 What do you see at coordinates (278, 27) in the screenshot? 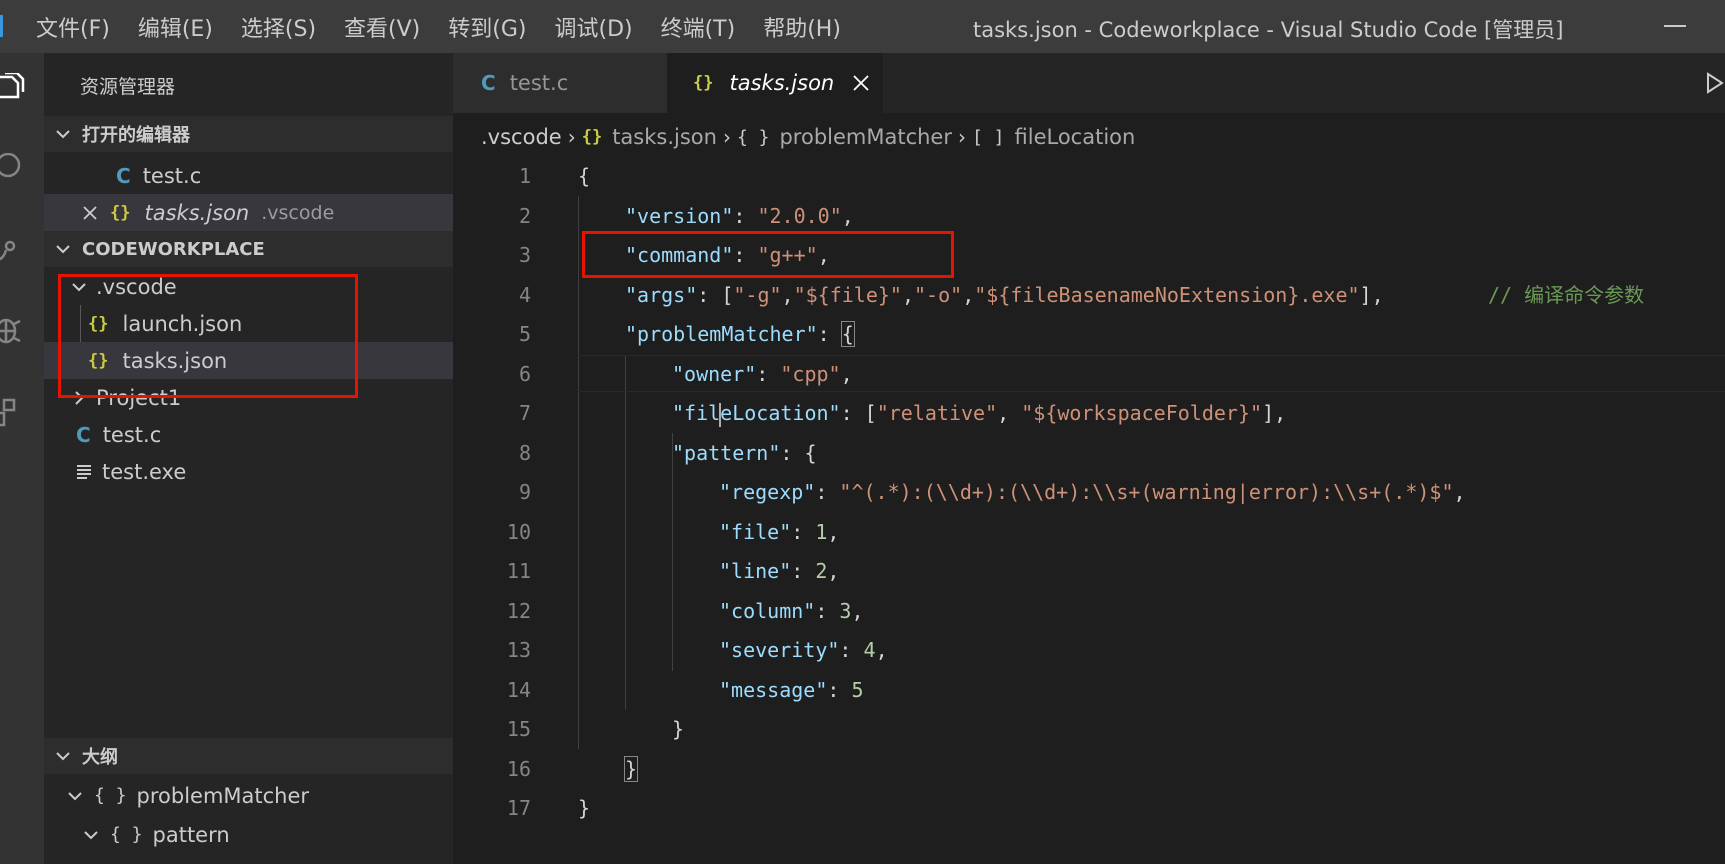
I see `menu-selection: 选择(S)` at bounding box center [278, 27].